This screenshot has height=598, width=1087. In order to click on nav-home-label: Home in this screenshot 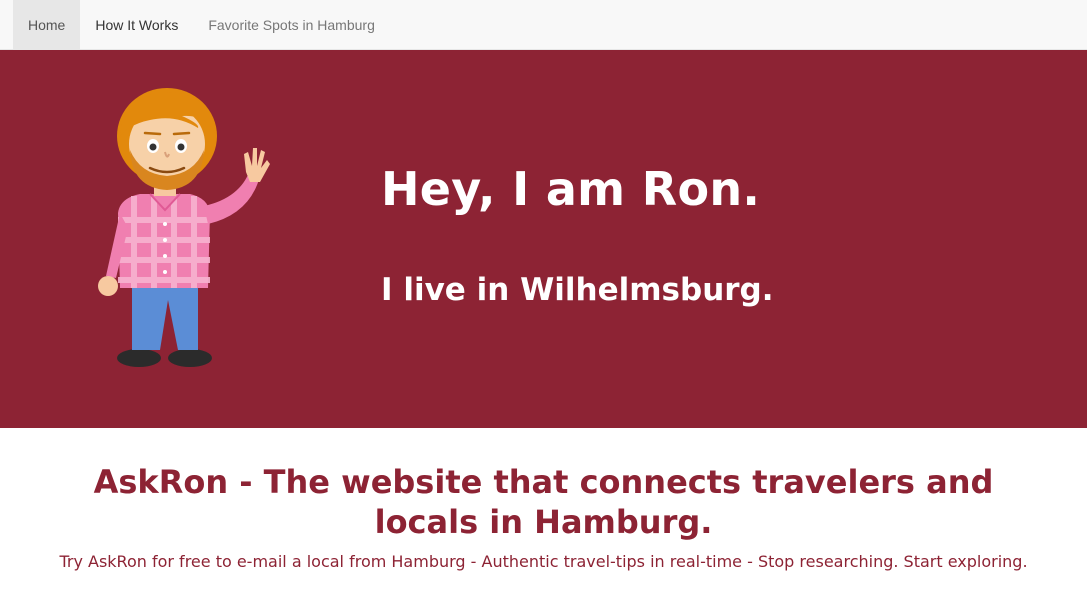, I will do `click(47, 24)`.